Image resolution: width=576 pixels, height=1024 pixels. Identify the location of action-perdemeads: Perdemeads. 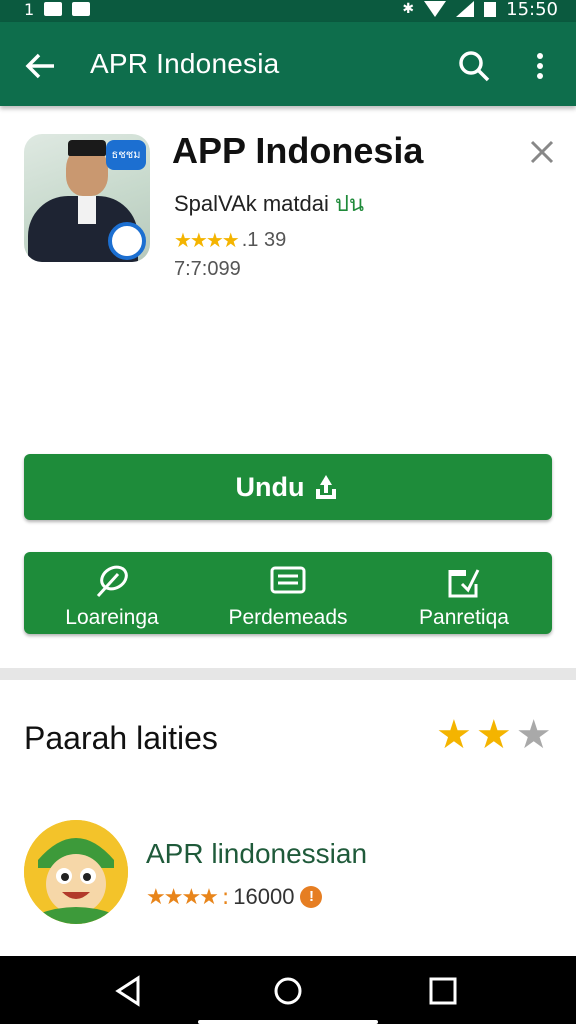
(288, 593).